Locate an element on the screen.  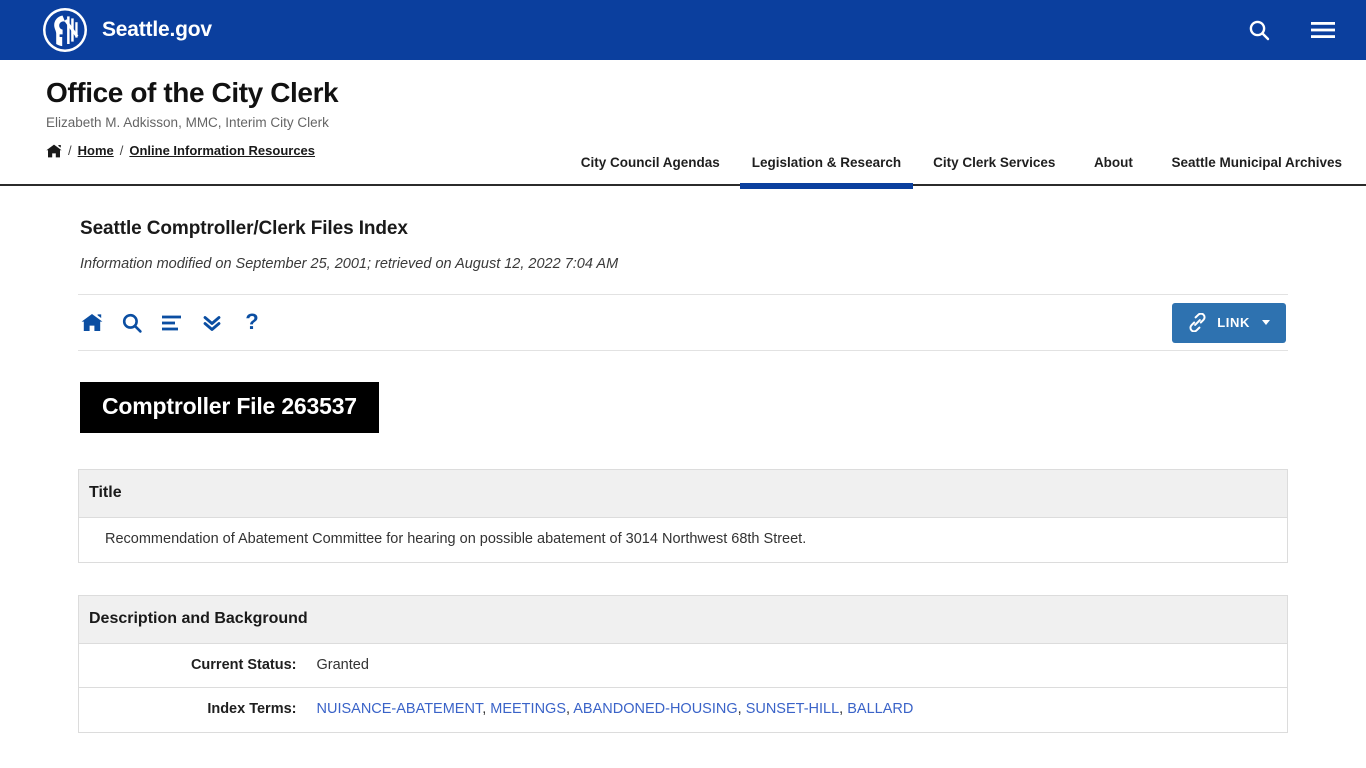
toolbar-icon-group: ? is located at coordinates (172, 323).